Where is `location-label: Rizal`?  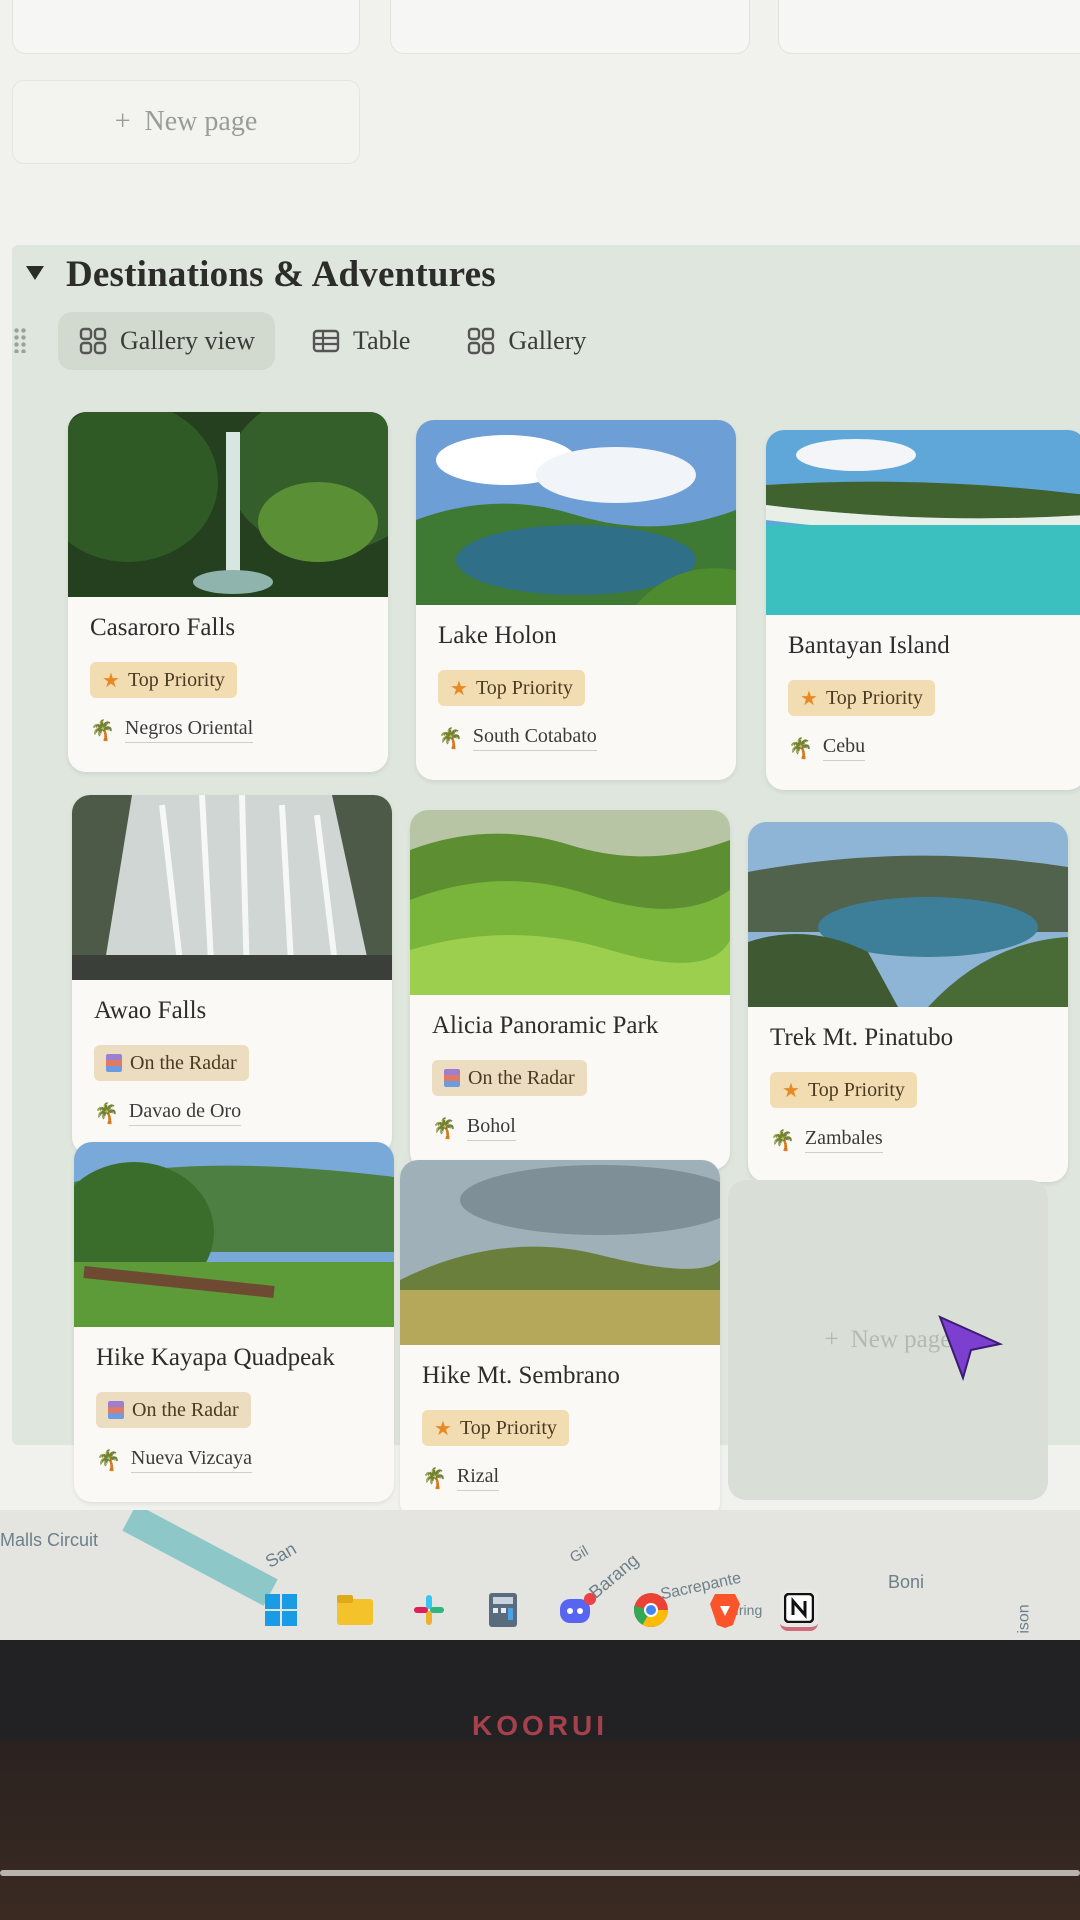 location-label: Rizal is located at coordinates (478, 1478).